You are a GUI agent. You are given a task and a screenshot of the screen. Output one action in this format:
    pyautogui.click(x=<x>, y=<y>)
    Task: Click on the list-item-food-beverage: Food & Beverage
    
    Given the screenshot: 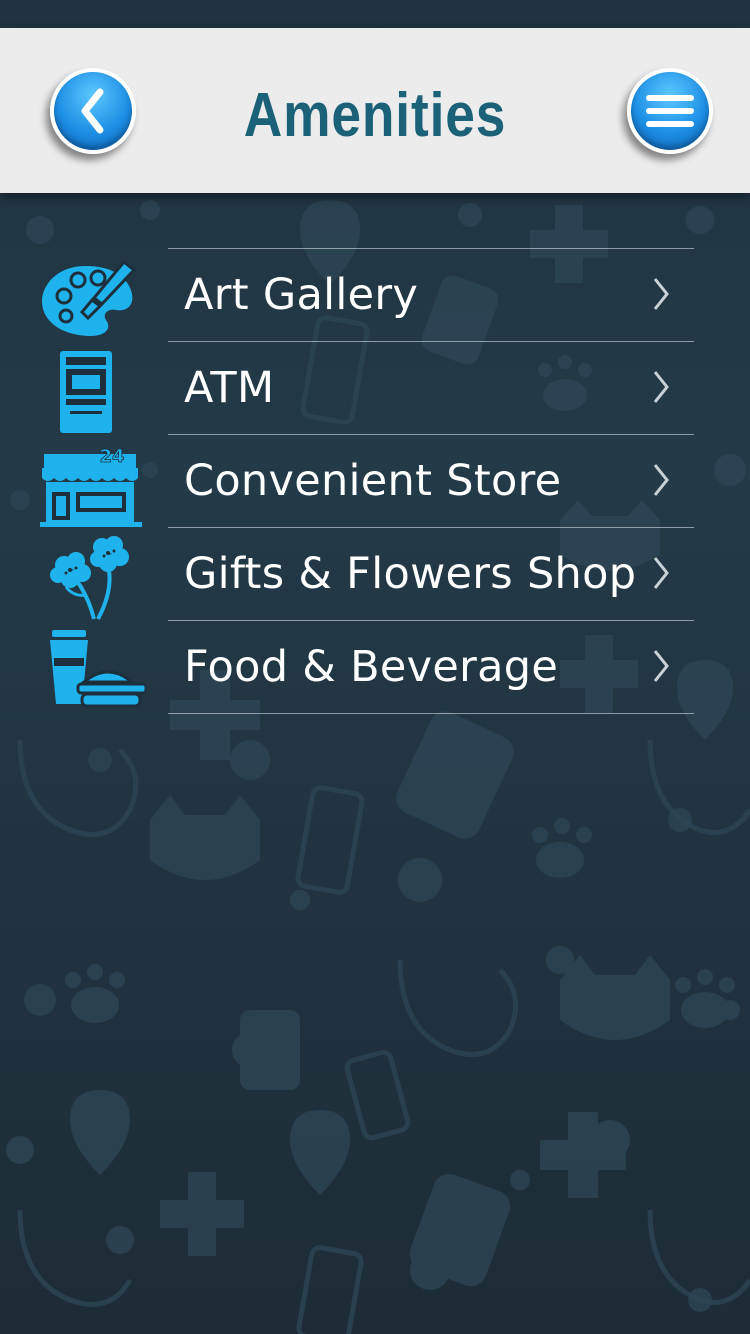 What is the action you would take?
    pyautogui.click(x=375, y=666)
    